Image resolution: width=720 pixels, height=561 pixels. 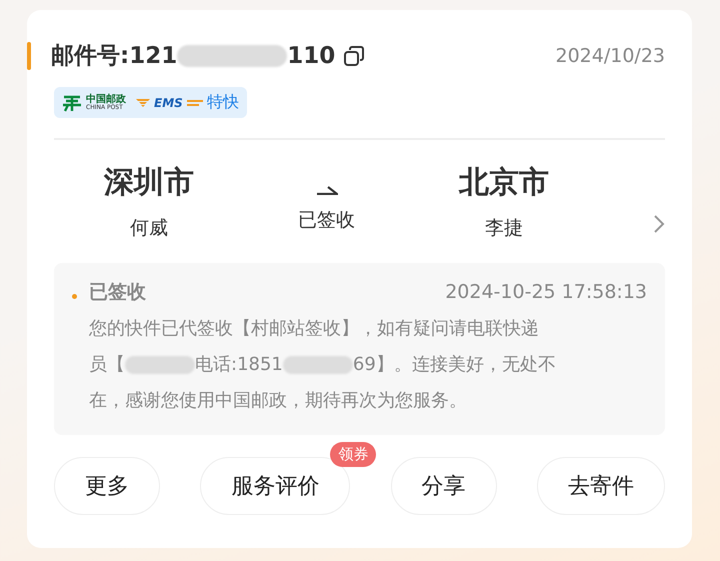 I want to click on action-button: 分享, so click(x=443, y=486).